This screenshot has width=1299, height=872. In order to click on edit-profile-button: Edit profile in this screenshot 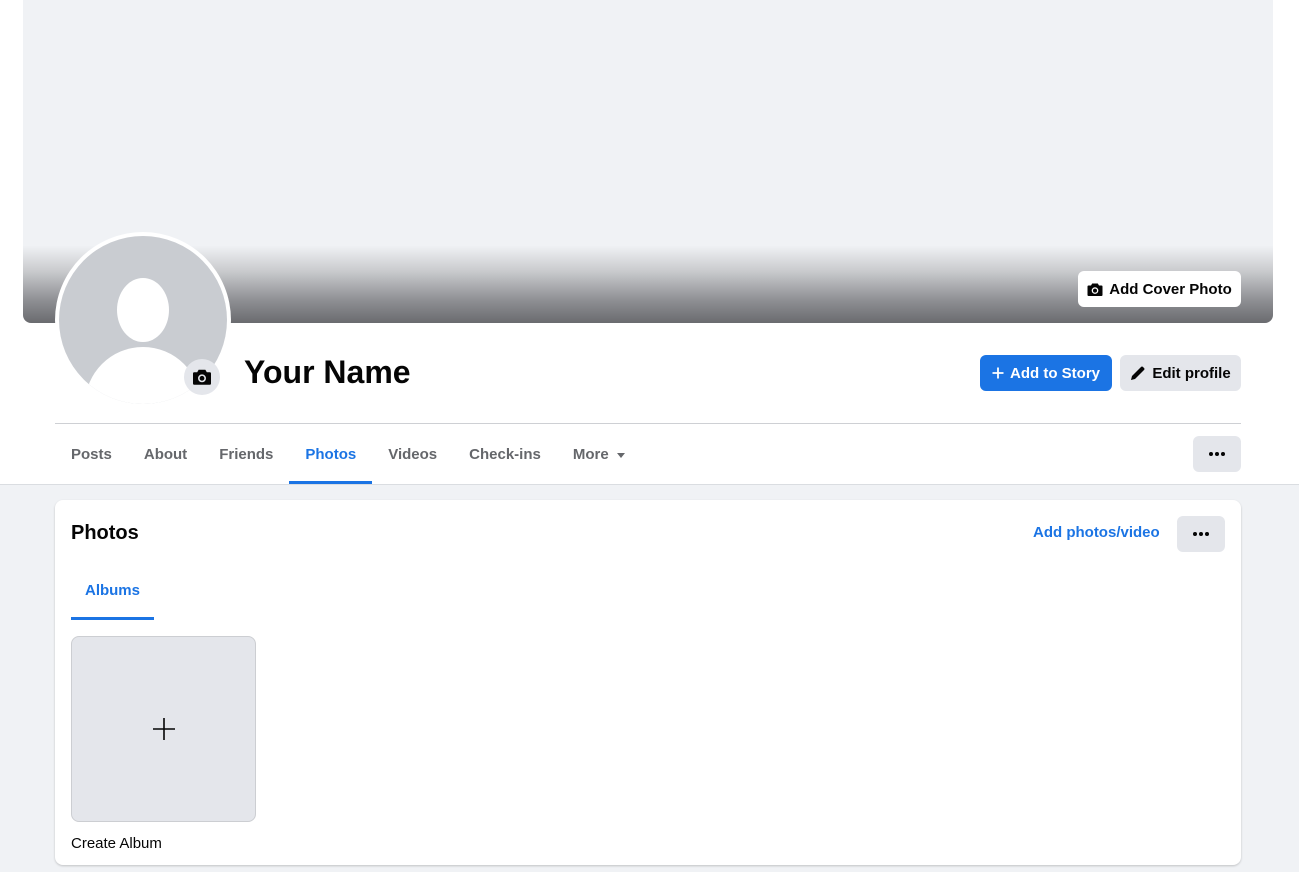, I will do `click(1180, 373)`.